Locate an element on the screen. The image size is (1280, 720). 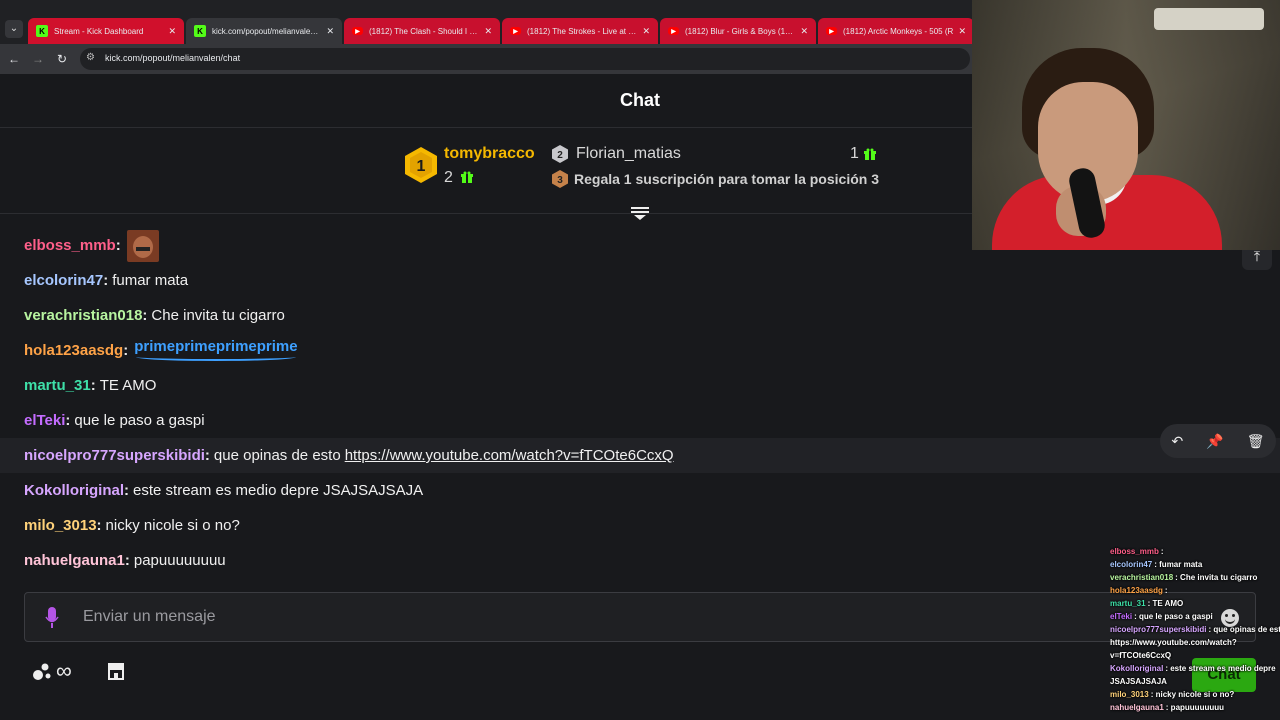
chat-message-text: nicky nicole si o no? is located at coordinates (172, 525).